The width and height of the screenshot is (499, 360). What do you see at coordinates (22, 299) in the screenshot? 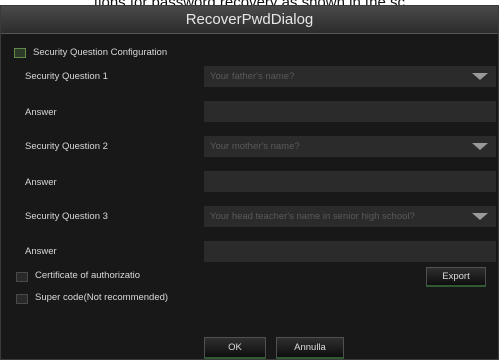
I see `super-code-checkbox` at bounding box center [22, 299].